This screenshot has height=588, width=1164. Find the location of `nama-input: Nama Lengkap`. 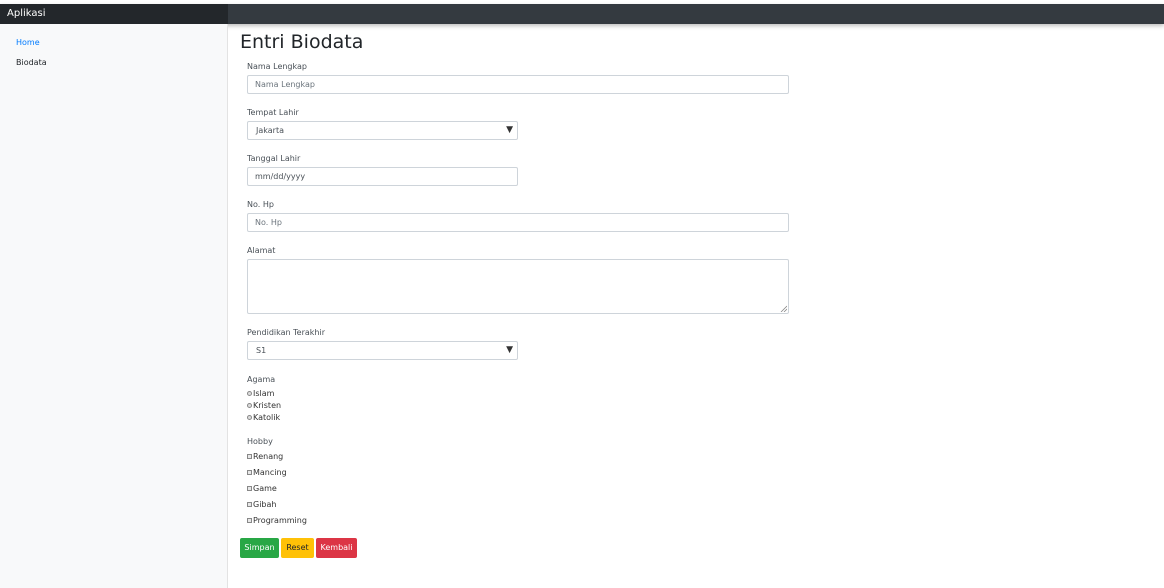

nama-input: Nama Lengkap is located at coordinates (518, 84).